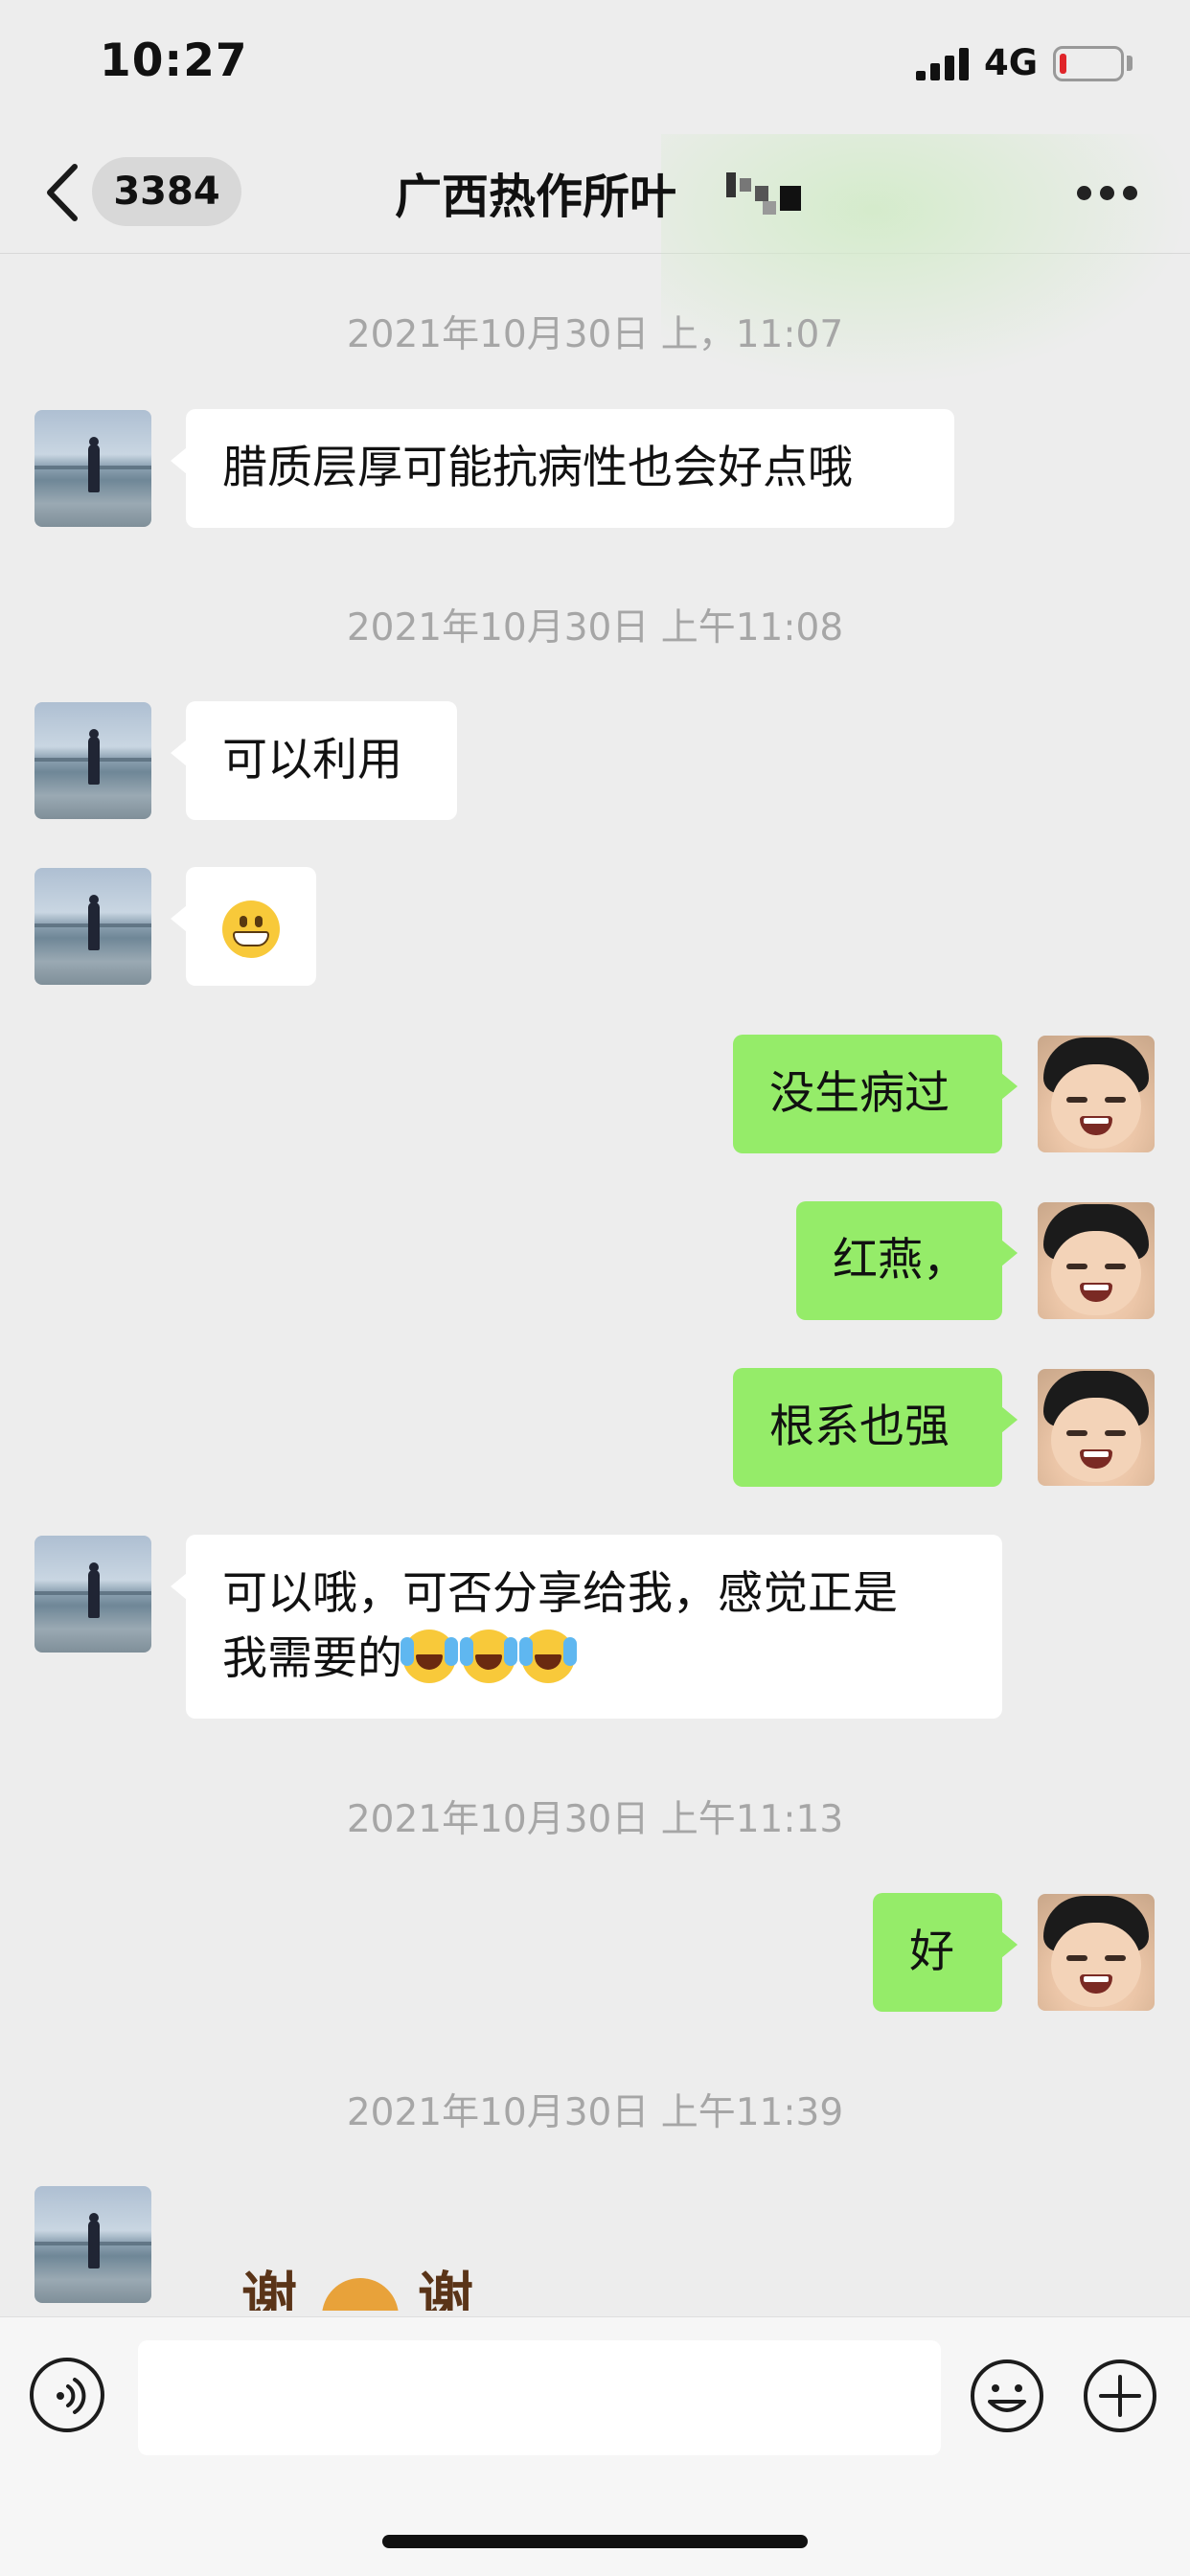  I want to click on more-options-icon, so click(1107, 193).